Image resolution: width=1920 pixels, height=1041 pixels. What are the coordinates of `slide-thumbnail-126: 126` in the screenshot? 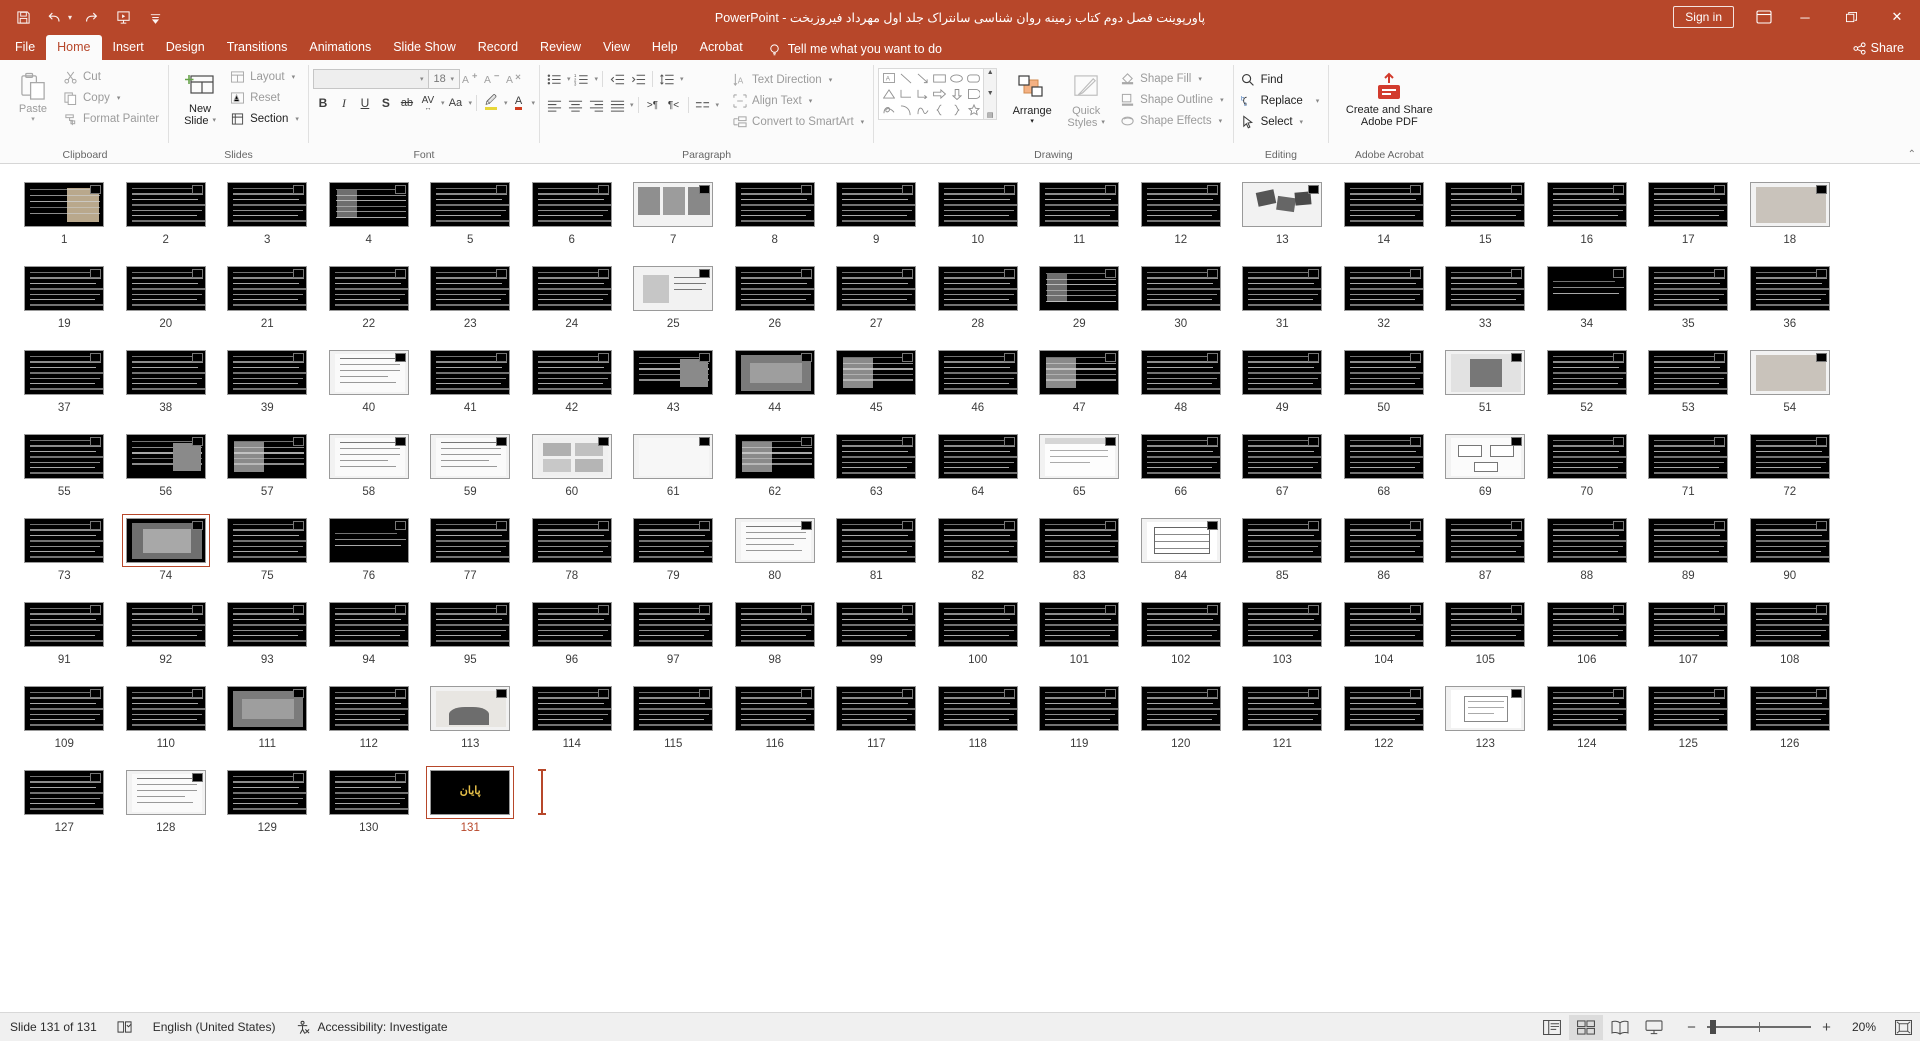 It's located at (1790, 715).